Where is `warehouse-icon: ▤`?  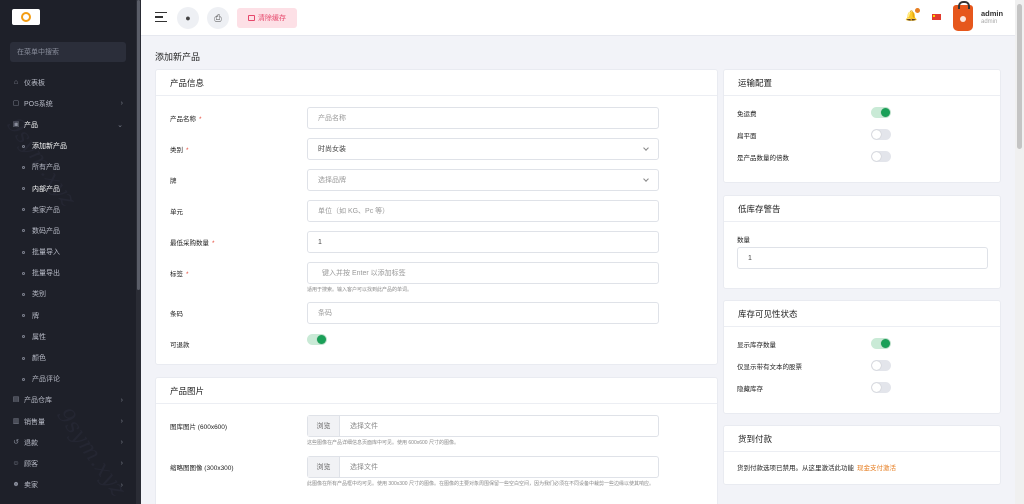 warehouse-icon: ▤ is located at coordinates (16, 400).